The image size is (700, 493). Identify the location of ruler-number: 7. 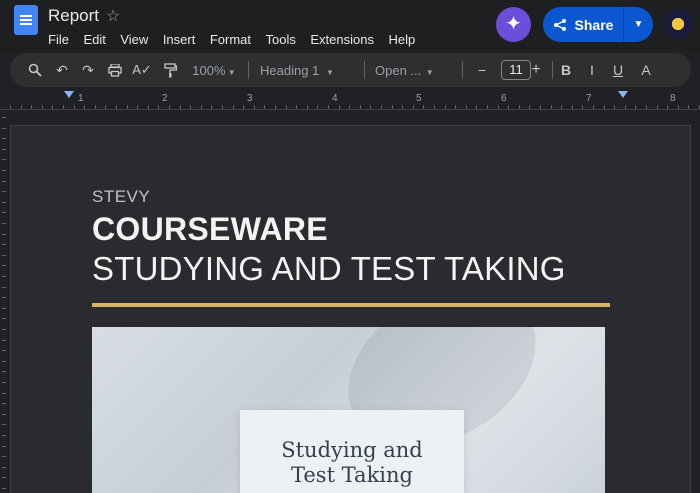
(589, 98).